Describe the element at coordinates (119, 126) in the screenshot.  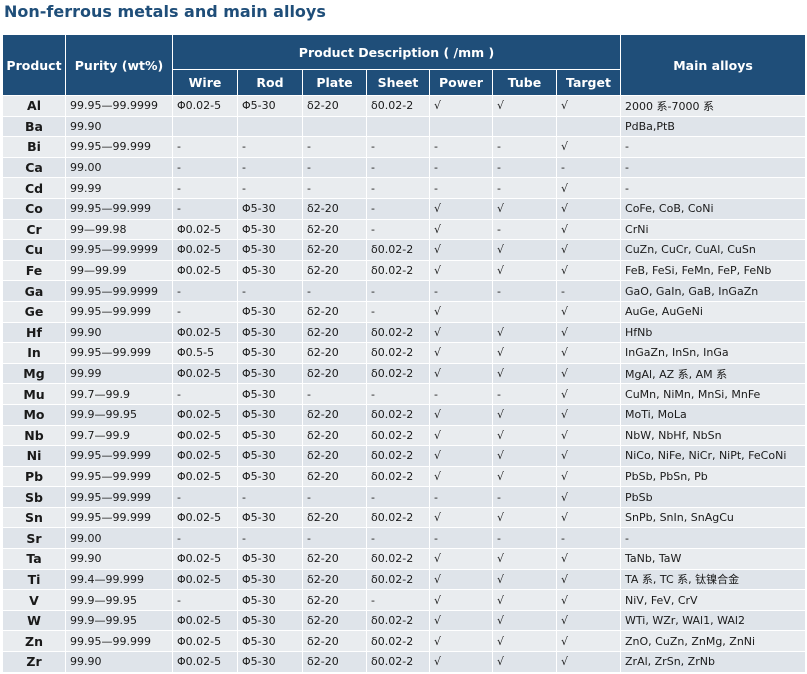
I see `cell-purity: 99.90` at that location.